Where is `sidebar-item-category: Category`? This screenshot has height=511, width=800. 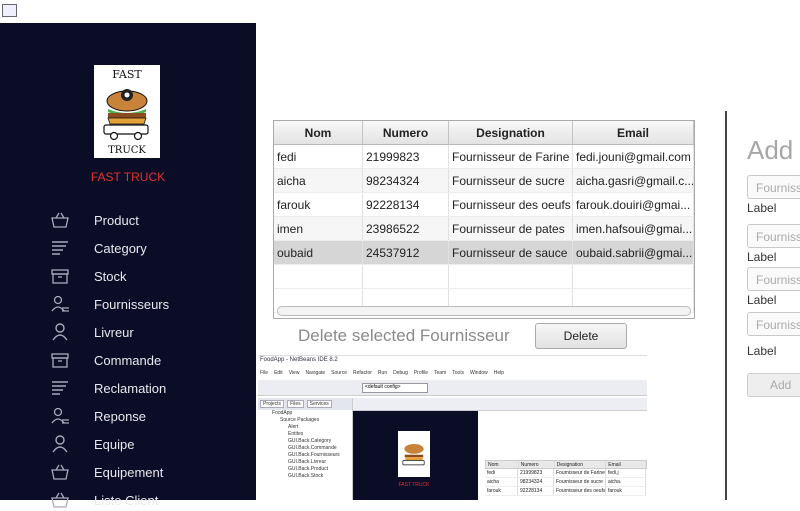
sidebar-item-category: Category is located at coordinates (150, 248).